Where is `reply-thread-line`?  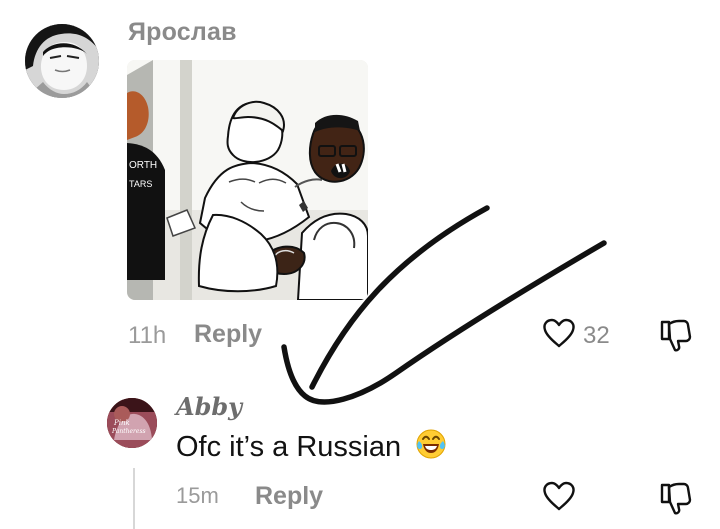 reply-thread-line is located at coordinates (134, 498).